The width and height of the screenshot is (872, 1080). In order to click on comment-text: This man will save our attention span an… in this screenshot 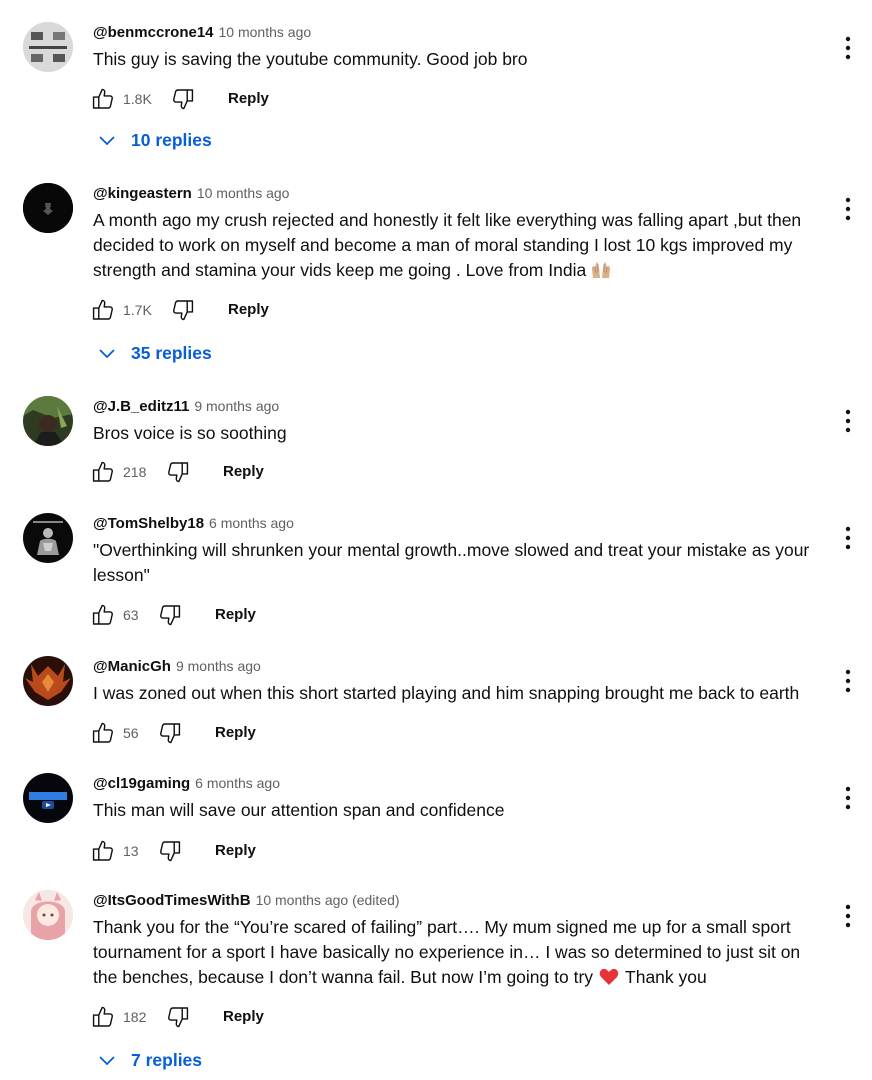, I will do `click(299, 810)`.